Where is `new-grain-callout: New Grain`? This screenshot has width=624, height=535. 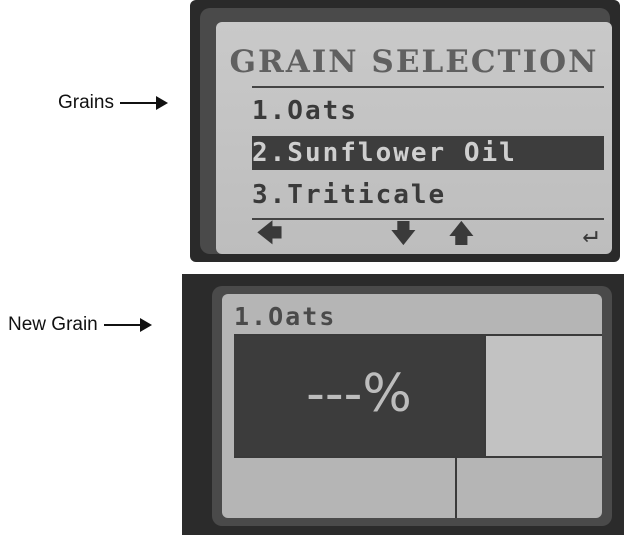 new-grain-callout: New Grain is located at coordinates (80, 325).